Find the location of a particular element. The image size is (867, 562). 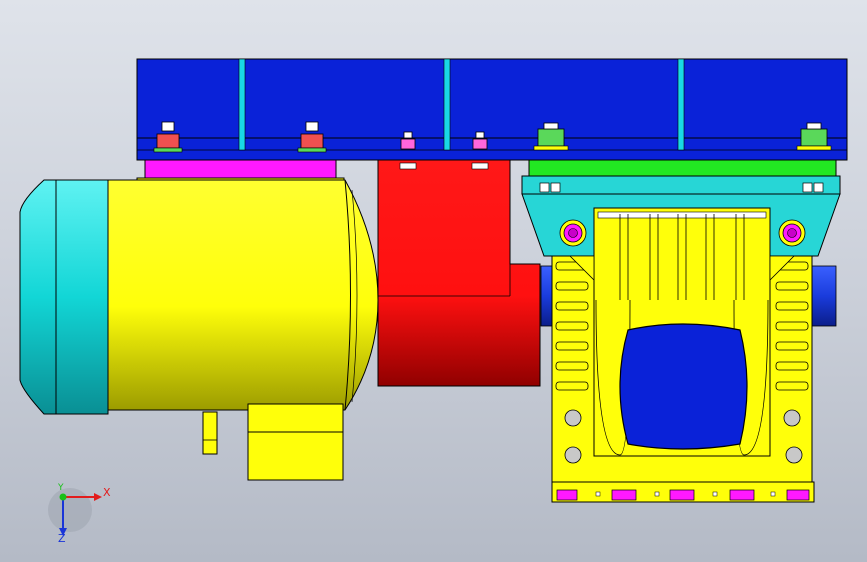

coordinate-triad is located at coordinates (75, 512).